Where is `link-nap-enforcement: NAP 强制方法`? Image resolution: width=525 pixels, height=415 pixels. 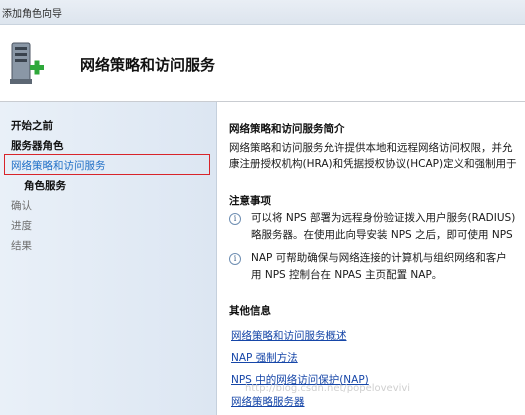 link-nap-enforcement: NAP 强制方法 is located at coordinates (264, 357).